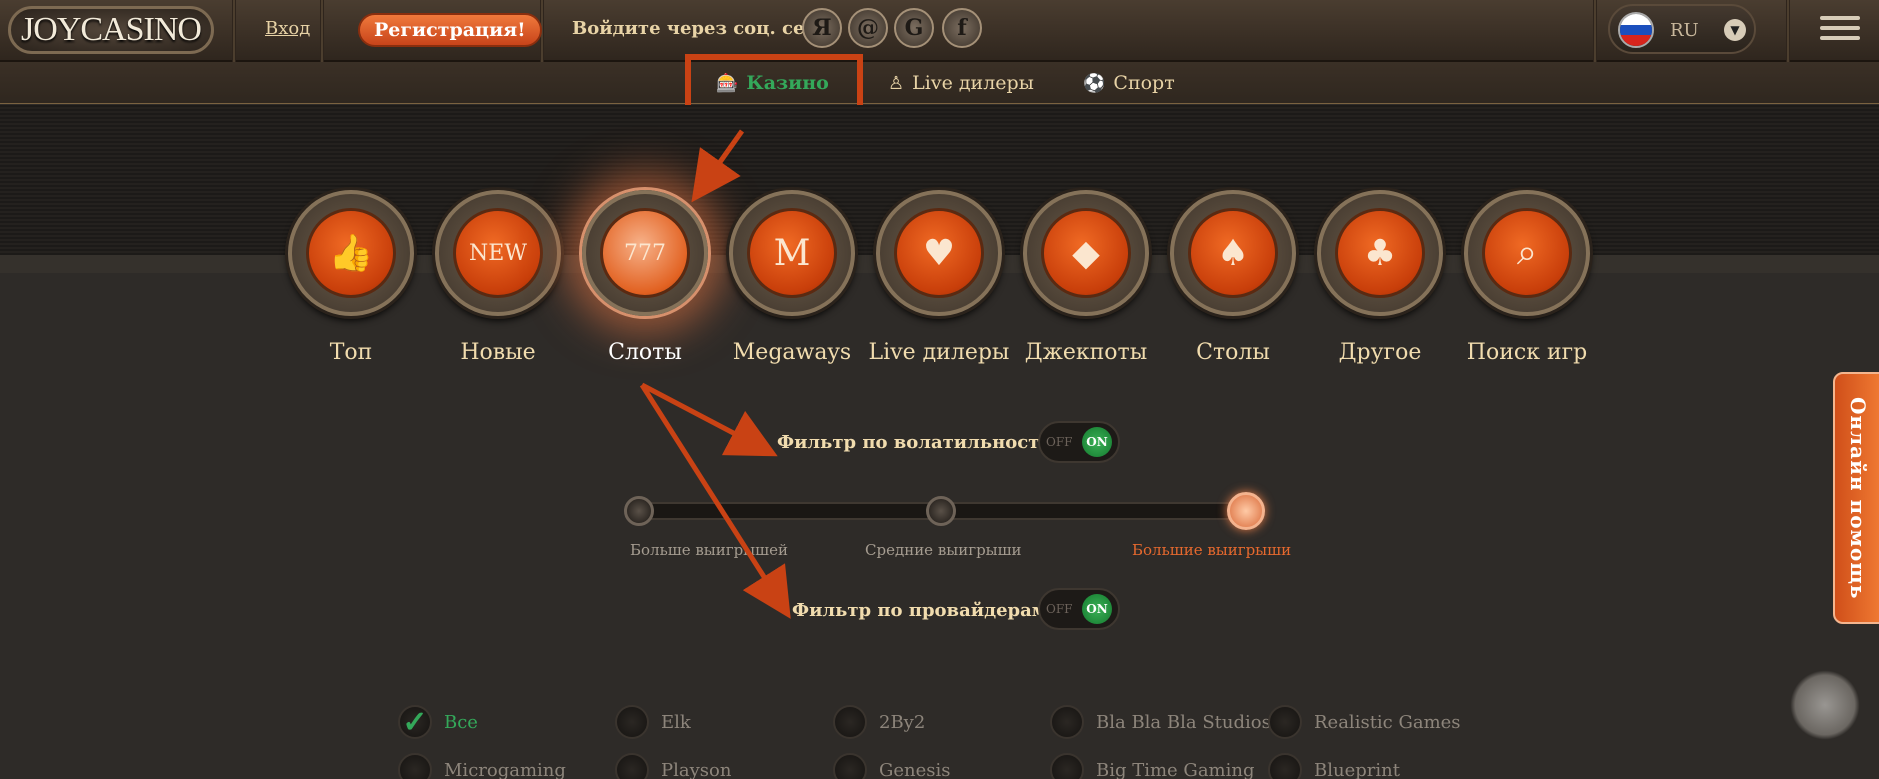 The height and width of the screenshot is (779, 1879). I want to click on facebook-icon: f, so click(962, 28).